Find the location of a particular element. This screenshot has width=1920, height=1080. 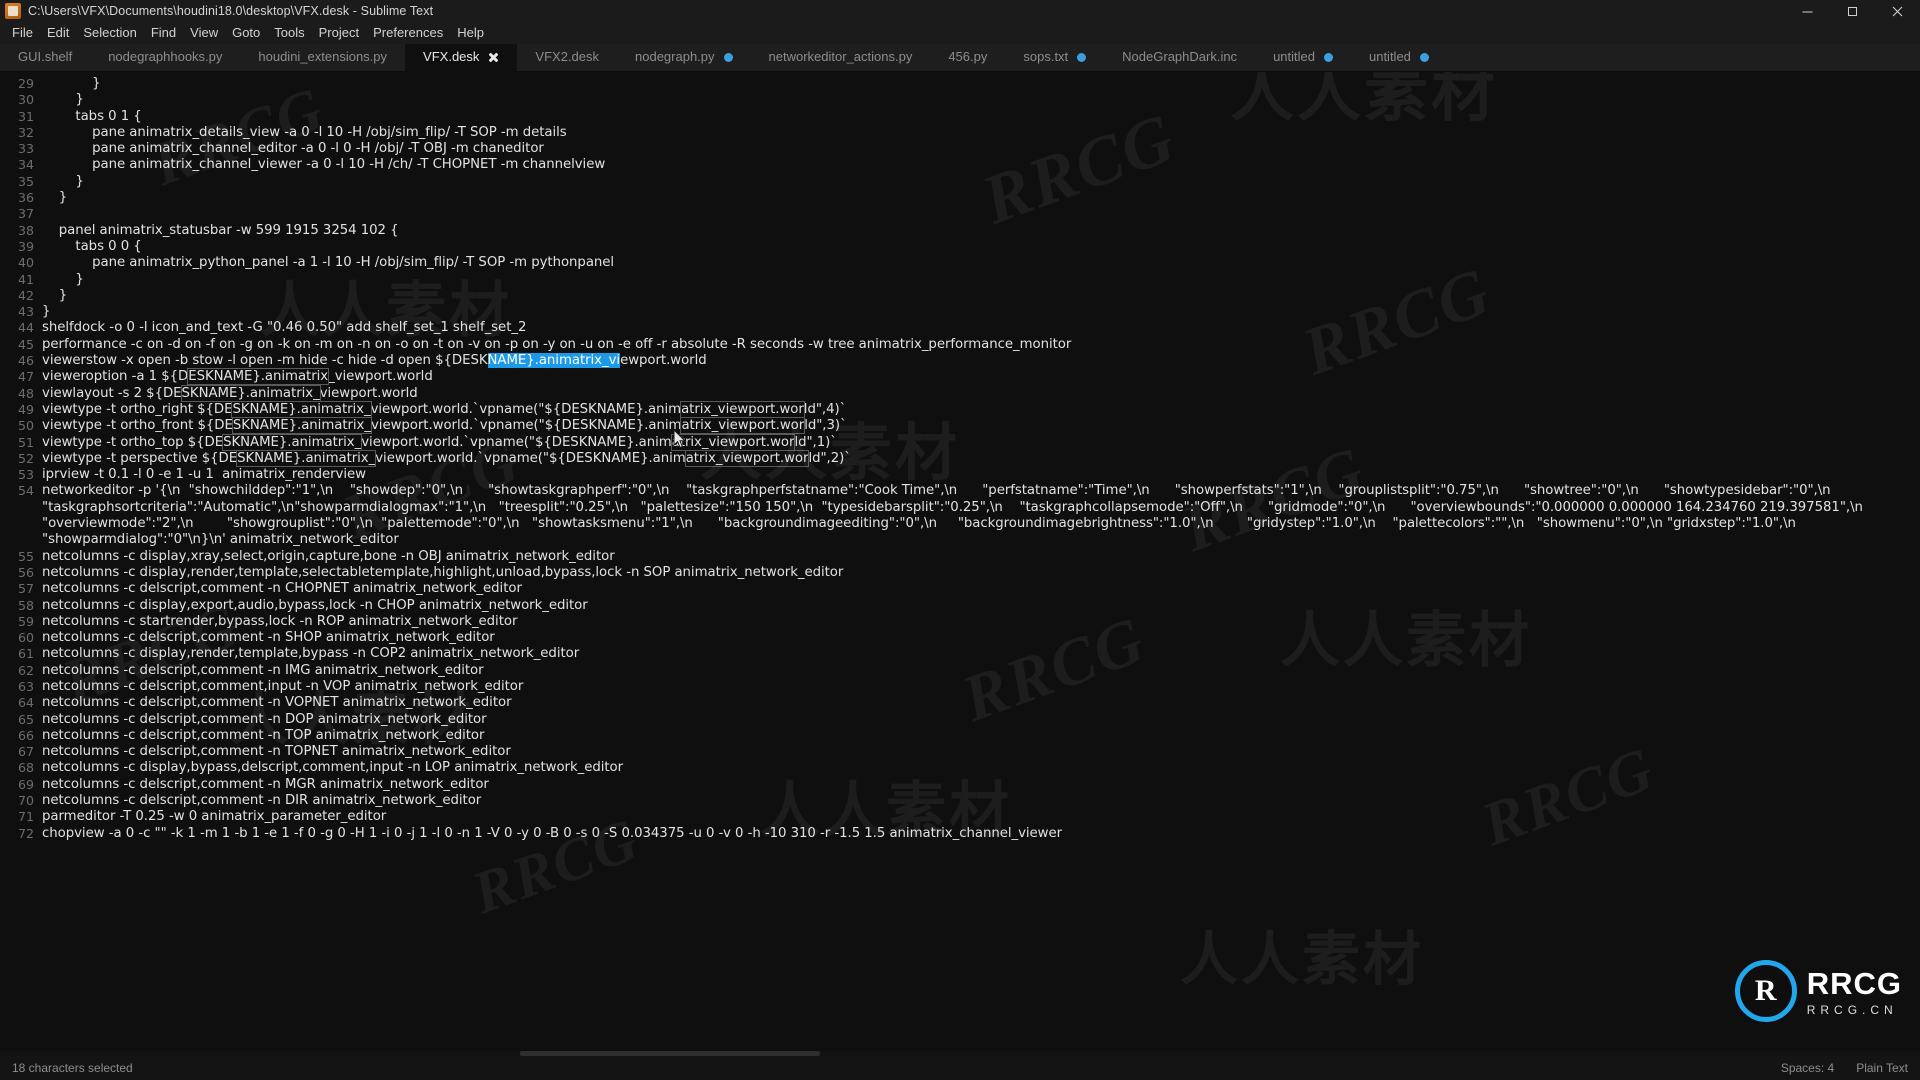

close-button is located at coordinates (1897, 11).